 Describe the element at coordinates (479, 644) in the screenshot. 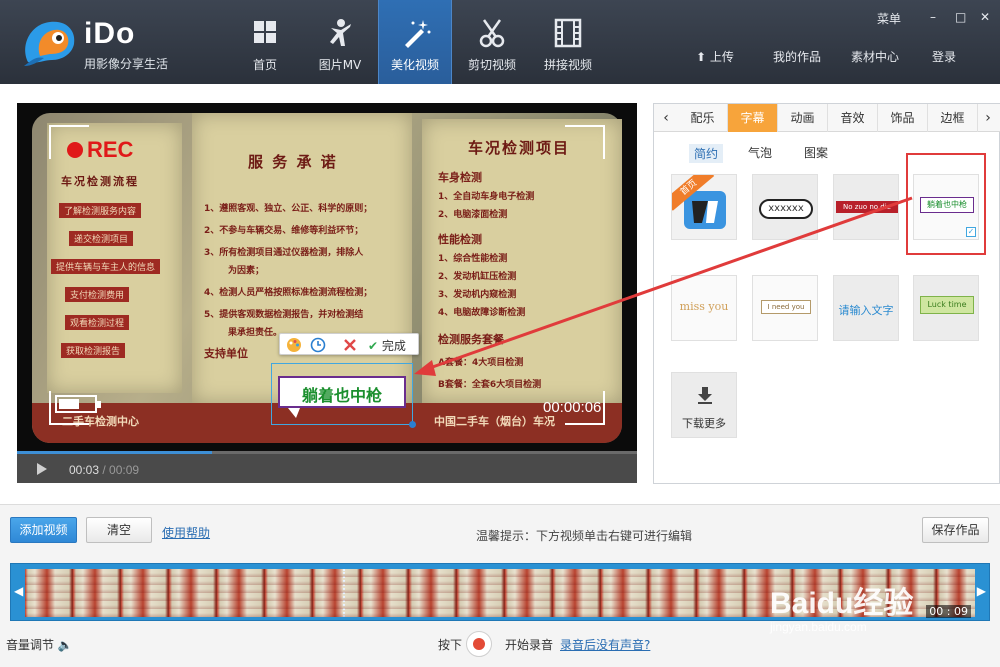

I see `record-button` at that location.